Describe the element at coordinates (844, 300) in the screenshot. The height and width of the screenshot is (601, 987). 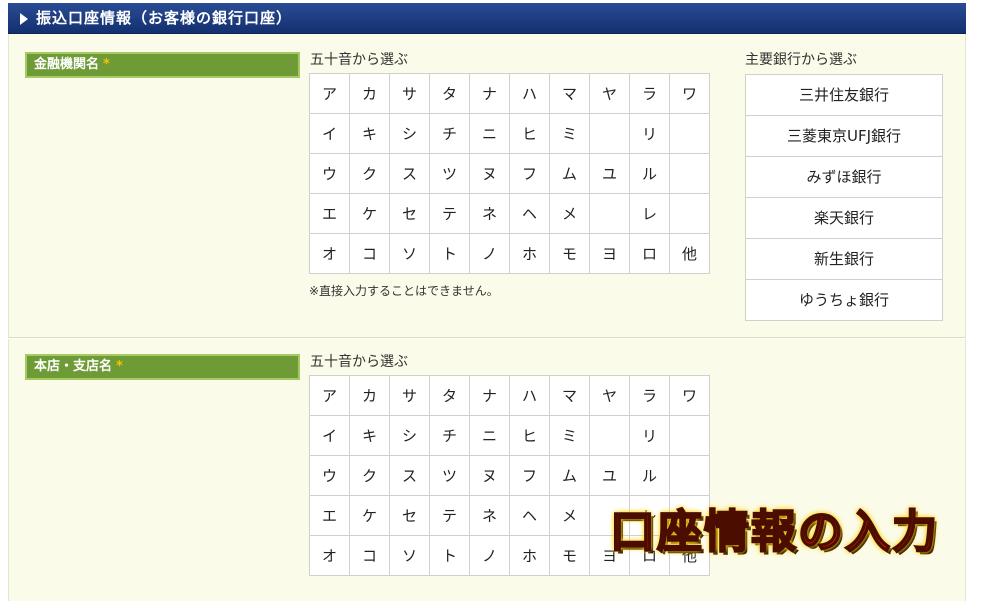
I see `major-bank-item: ゆうちょ銀行` at that location.